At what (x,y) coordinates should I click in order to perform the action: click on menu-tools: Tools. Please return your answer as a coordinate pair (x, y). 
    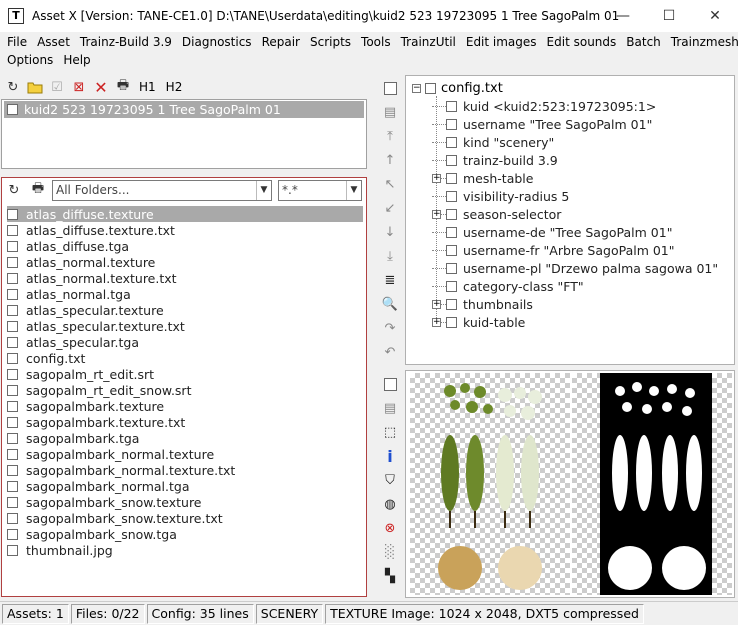
    Looking at the image, I should click on (376, 42).